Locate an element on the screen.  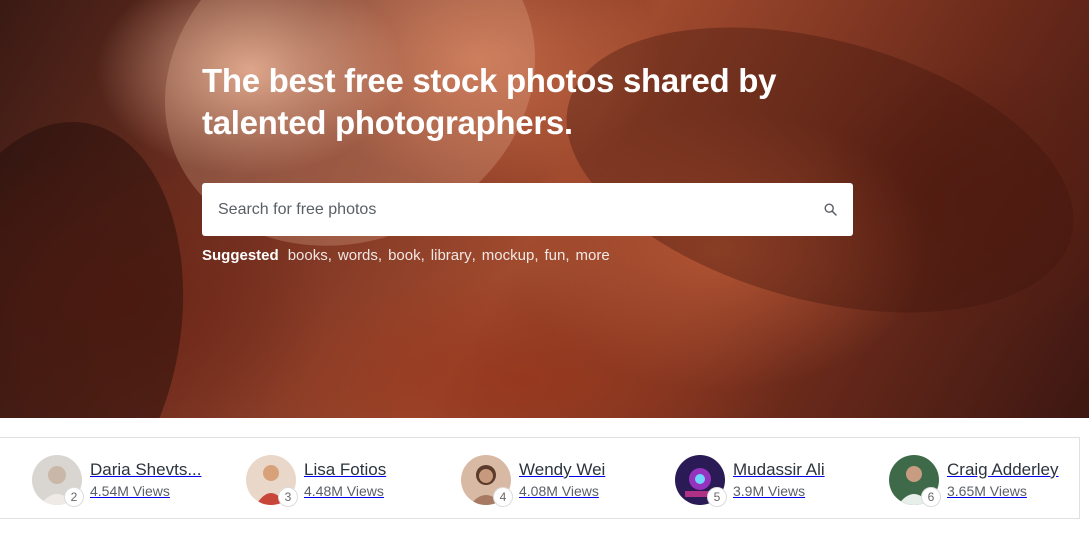
rank-badge: 4 is located at coordinates (503, 497).